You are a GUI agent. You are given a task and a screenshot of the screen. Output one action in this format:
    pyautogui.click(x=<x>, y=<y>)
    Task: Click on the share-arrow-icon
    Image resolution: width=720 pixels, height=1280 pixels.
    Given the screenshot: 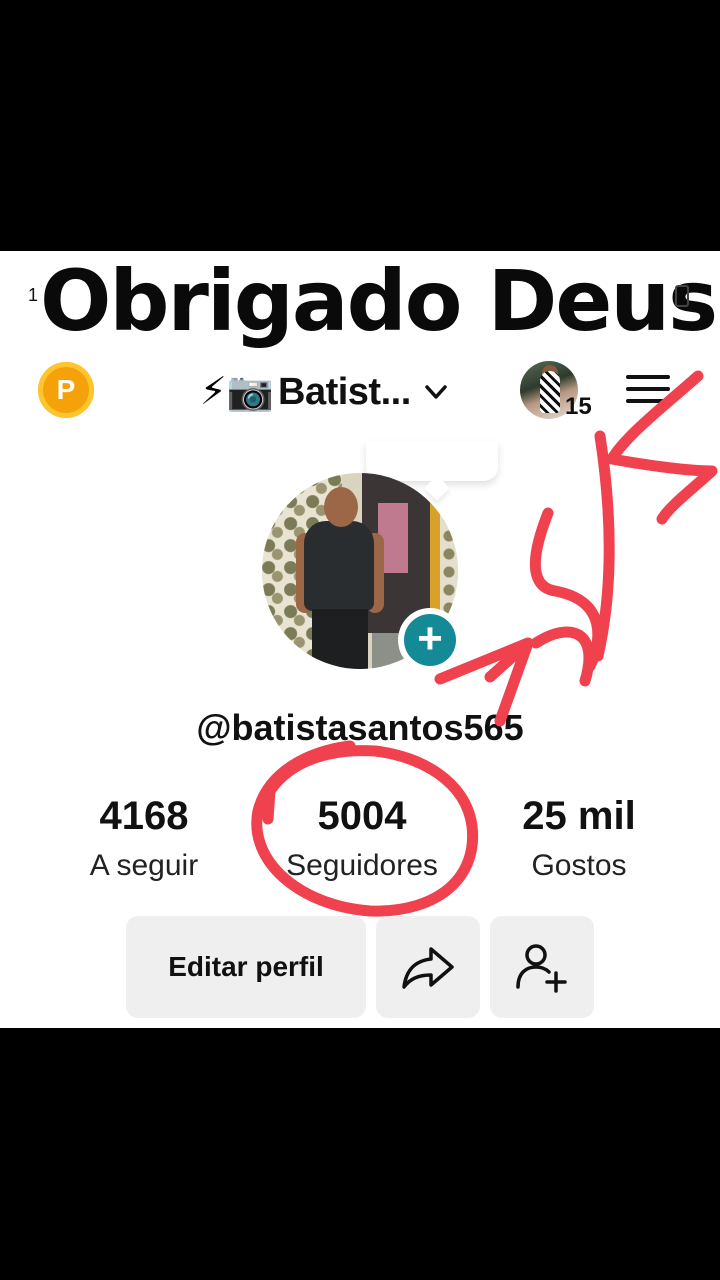 What is the action you would take?
    pyautogui.click(x=428, y=968)
    